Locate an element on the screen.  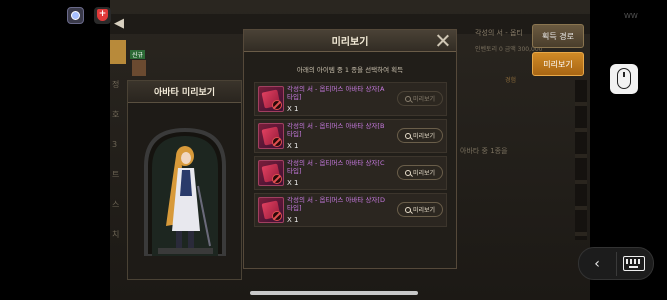
modal-title: 미리보기 is located at coordinates (350, 42).